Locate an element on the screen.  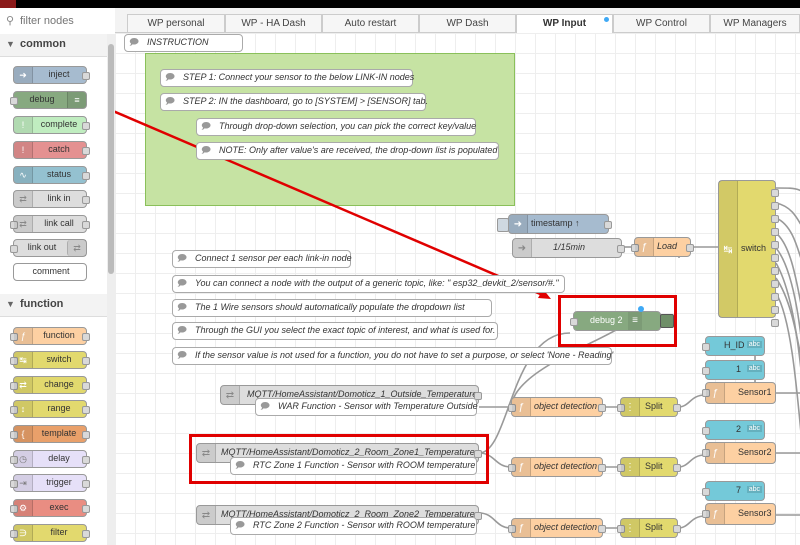
palette-node-link-in: ⇄ link in is located at coordinates (51, 199).